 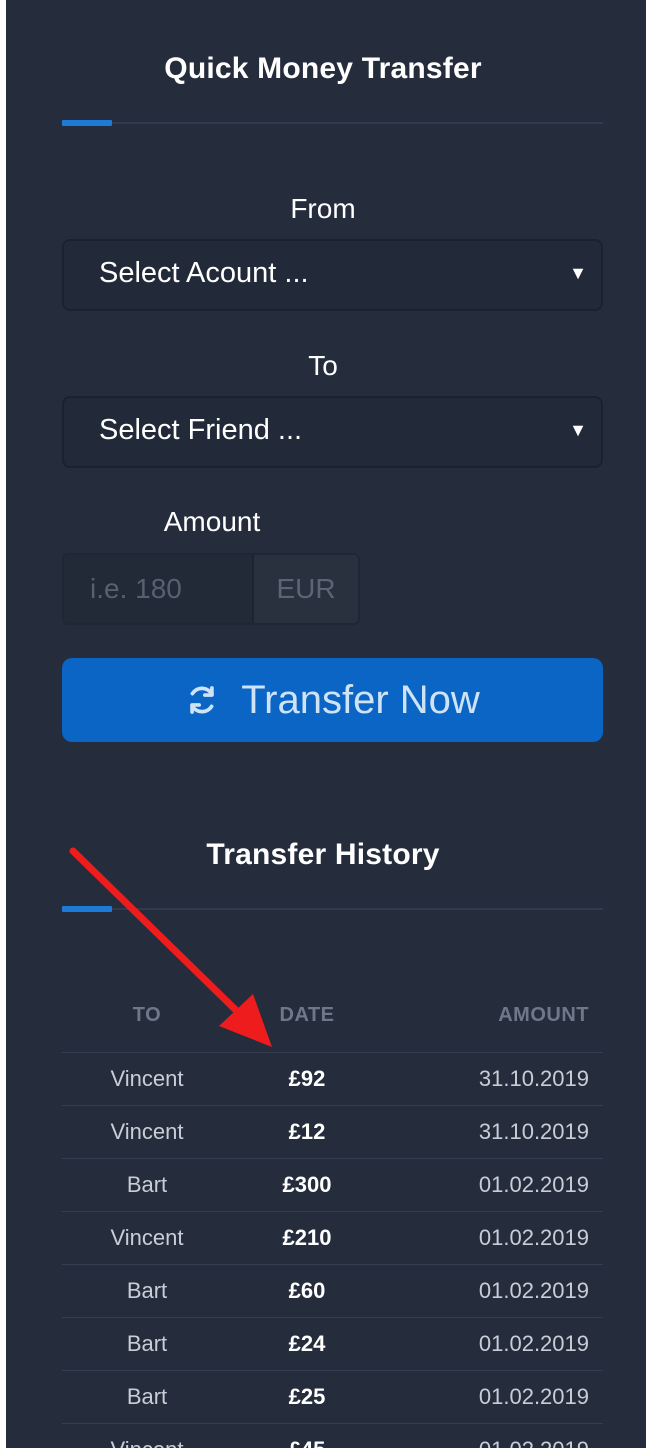 What do you see at coordinates (332, 1344) in the screenshot?
I see `table-row: Bart £24 01.02.2019` at bounding box center [332, 1344].